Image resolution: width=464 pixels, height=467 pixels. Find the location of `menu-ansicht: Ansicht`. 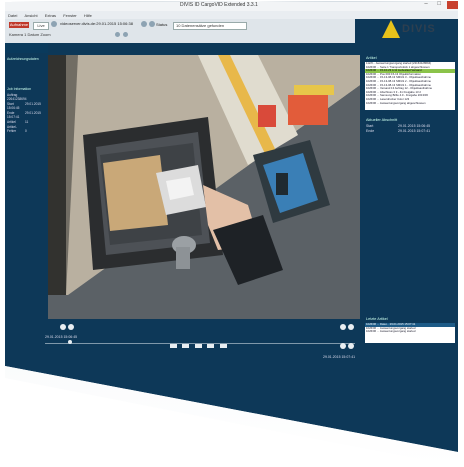

menu-ansicht: Ansicht is located at coordinates (30, 15).